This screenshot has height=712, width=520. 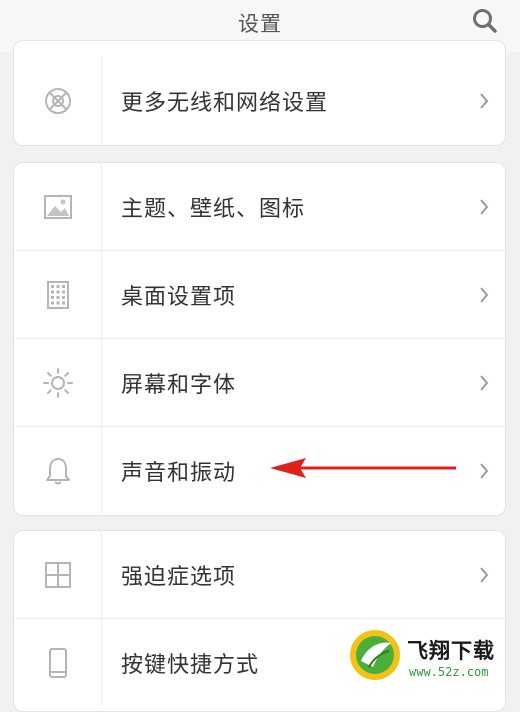 What do you see at coordinates (485, 21) in the screenshot?
I see `search-icon` at bounding box center [485, 21].